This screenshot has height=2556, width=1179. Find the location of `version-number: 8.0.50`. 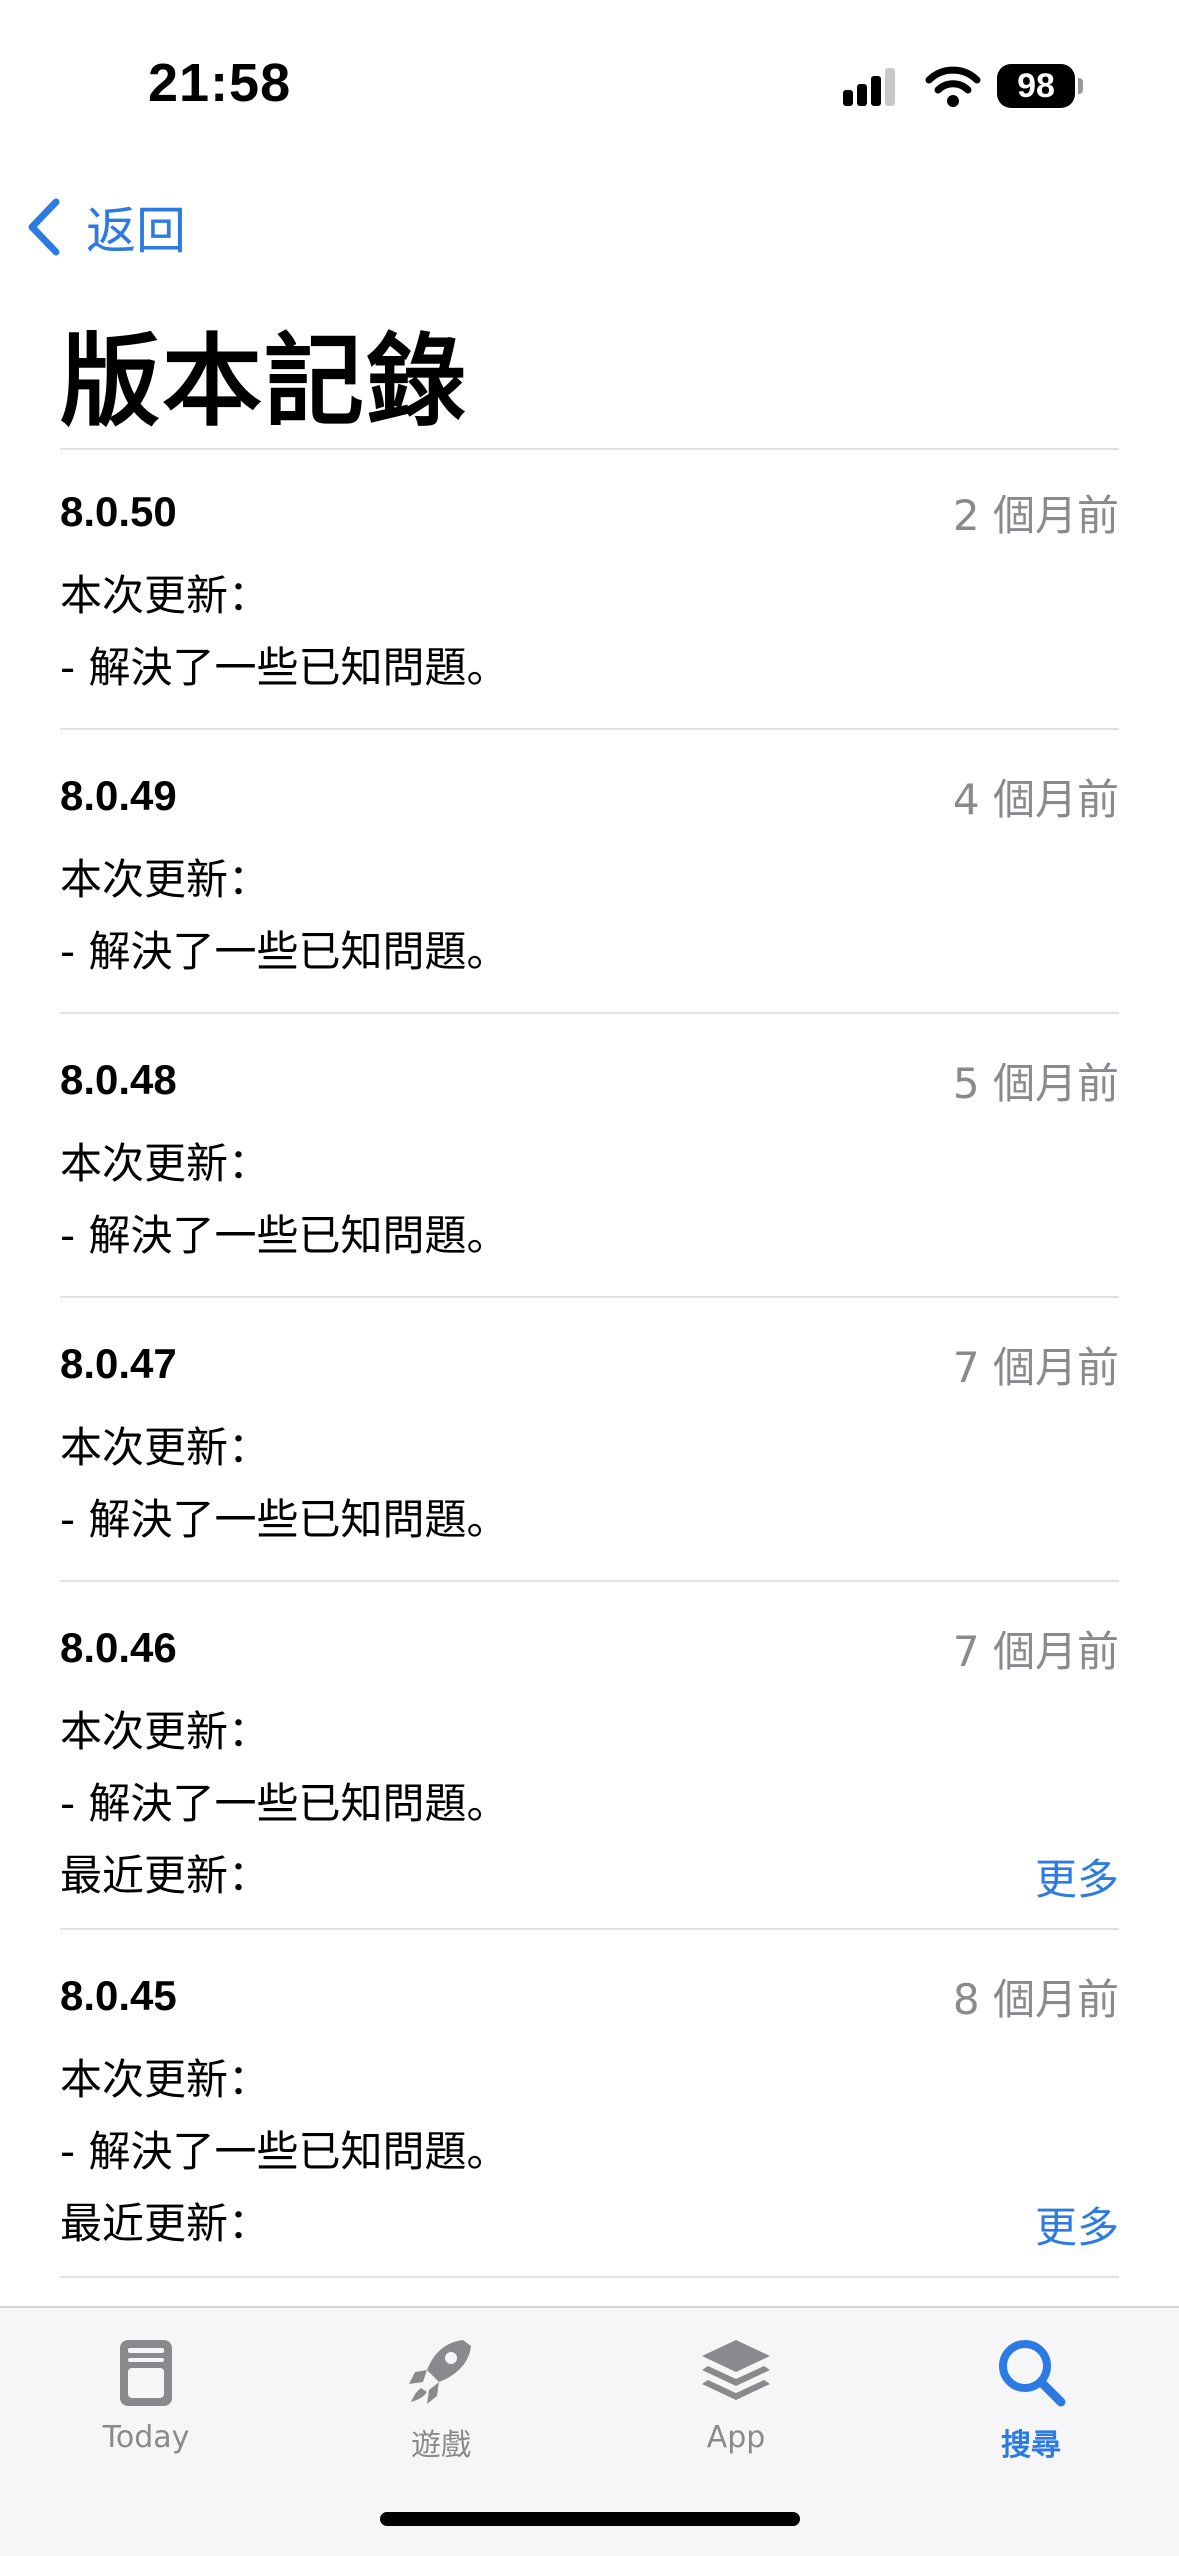

version-number: 8.0.50 is located at coordinates (118, 511).